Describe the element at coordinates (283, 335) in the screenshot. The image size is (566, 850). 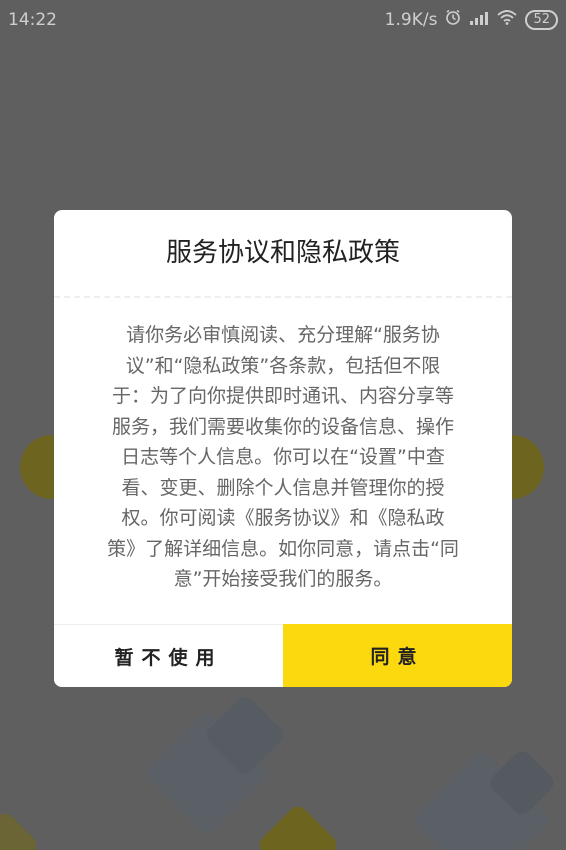
I see `dialog-body-line: 请你务必审慎阅读、充分理解“服务协` at that location.